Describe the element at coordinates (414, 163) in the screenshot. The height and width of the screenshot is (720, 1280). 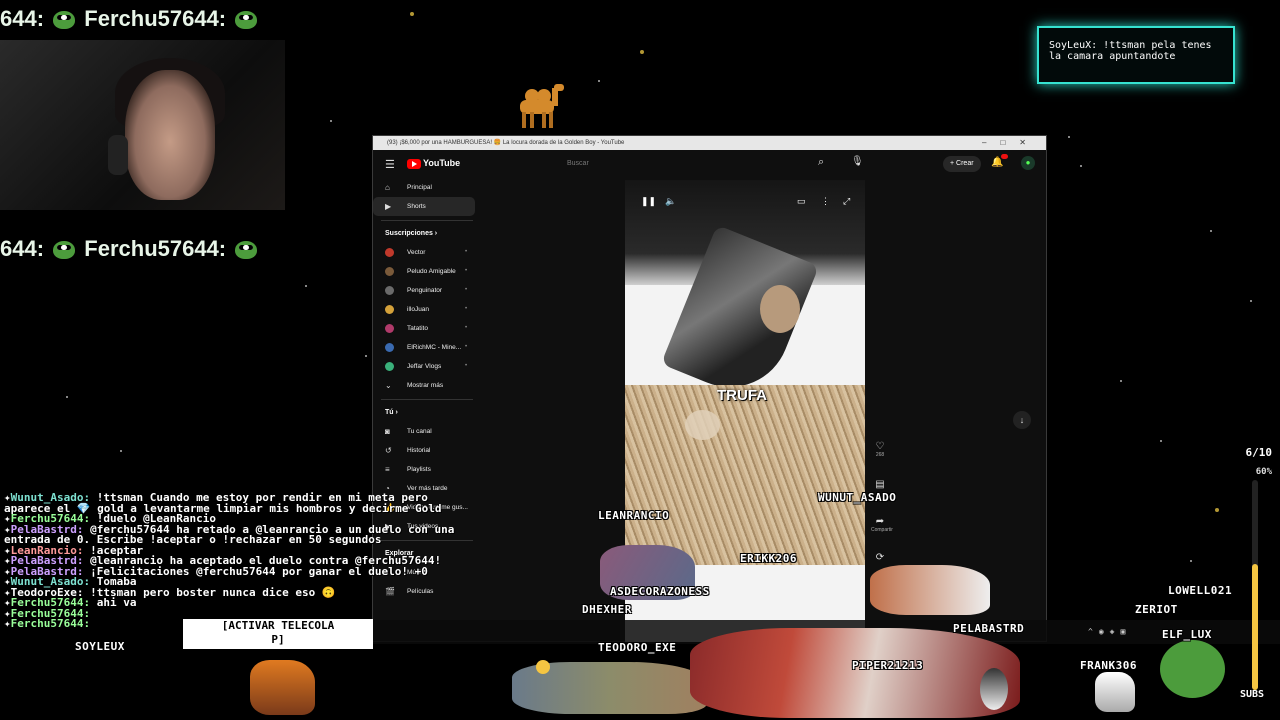
I see `youtube-play-icon` at that location.